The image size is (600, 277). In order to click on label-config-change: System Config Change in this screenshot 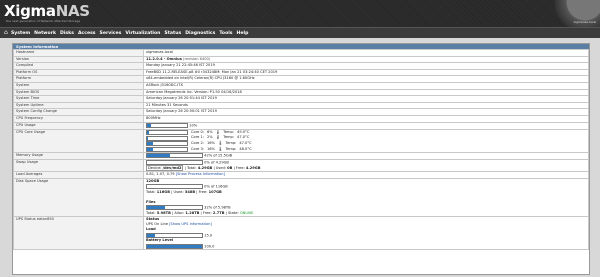, I will do `click(78, 112)`.